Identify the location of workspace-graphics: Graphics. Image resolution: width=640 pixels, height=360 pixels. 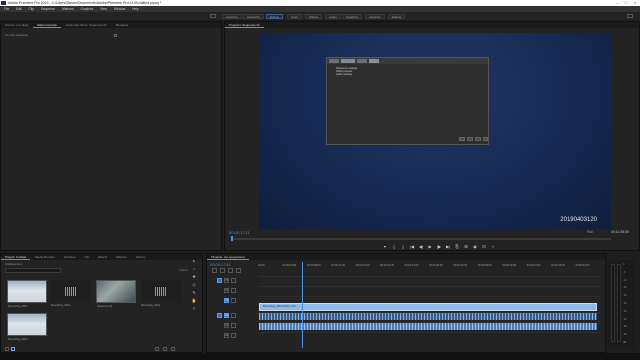
(352, 16).